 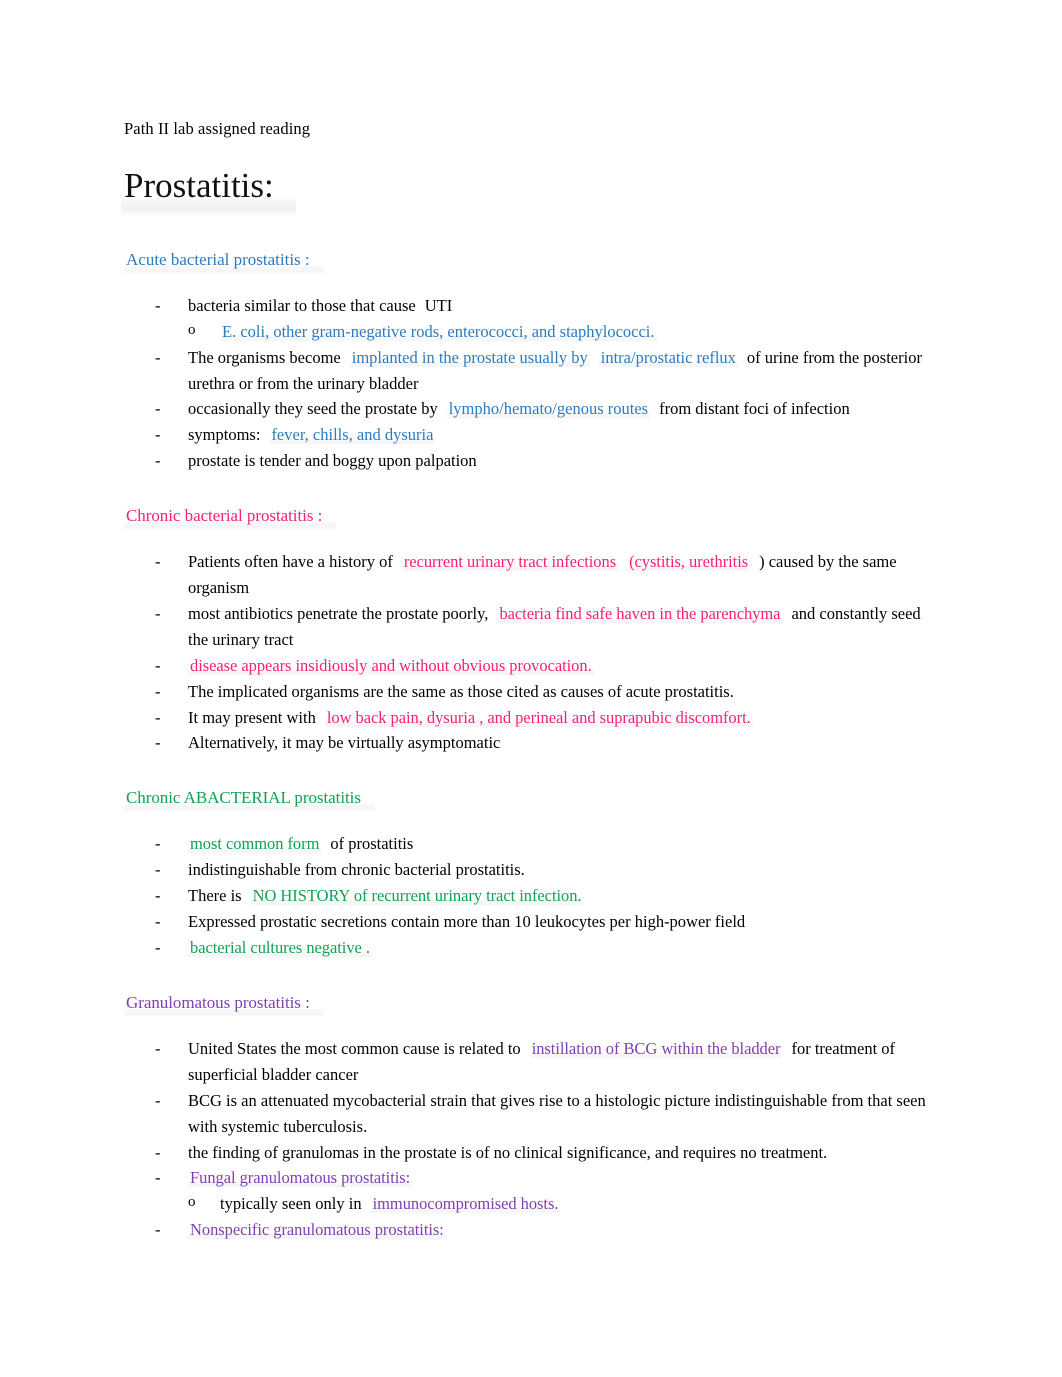 What do you see at coordinates (530, 948) in the screenshot?
I see `list-item: - bacterial cultures negative .` at bounding box center [530, 948].